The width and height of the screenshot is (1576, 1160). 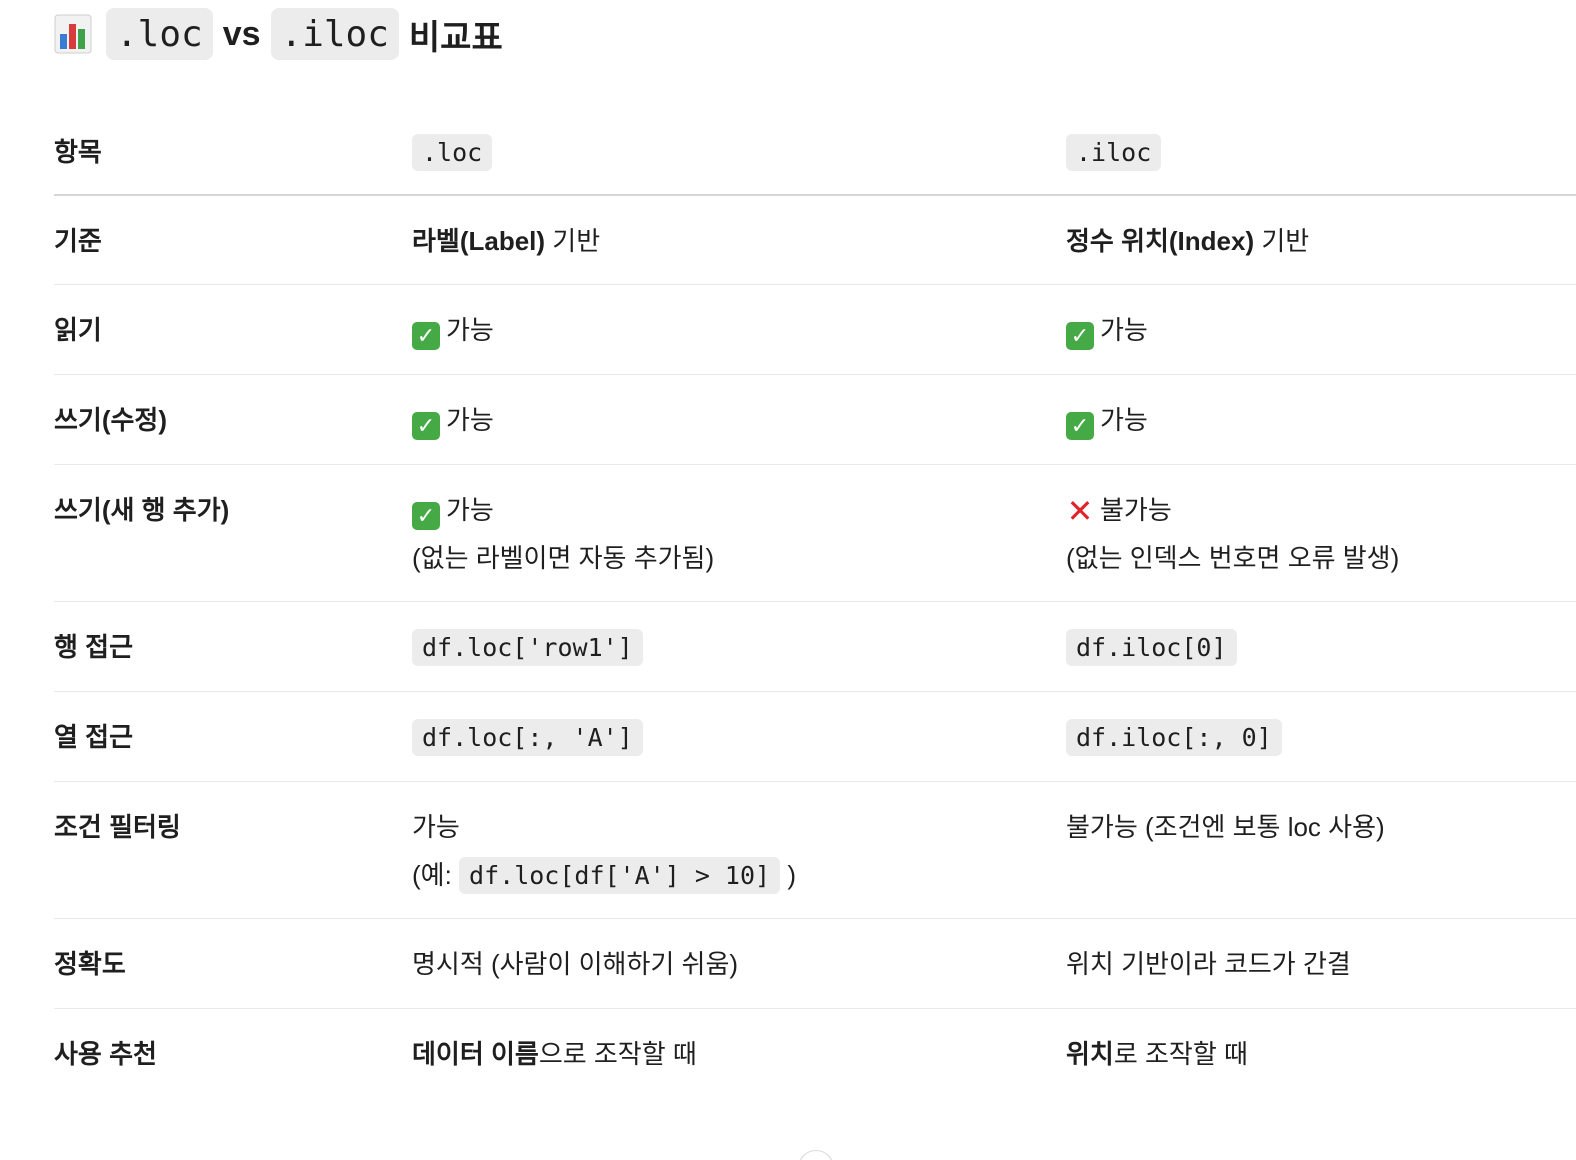 I want to click on row-label: 조건 필터링, so click(x=117, y=827).